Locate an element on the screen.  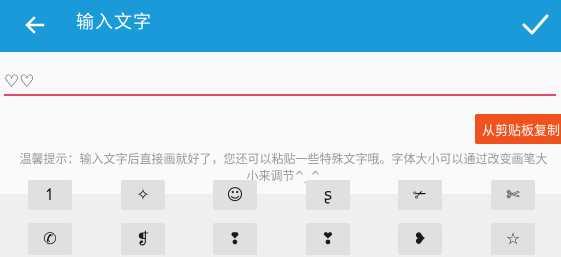
symbol-key: ↿ is located at coordinates (50, 195).